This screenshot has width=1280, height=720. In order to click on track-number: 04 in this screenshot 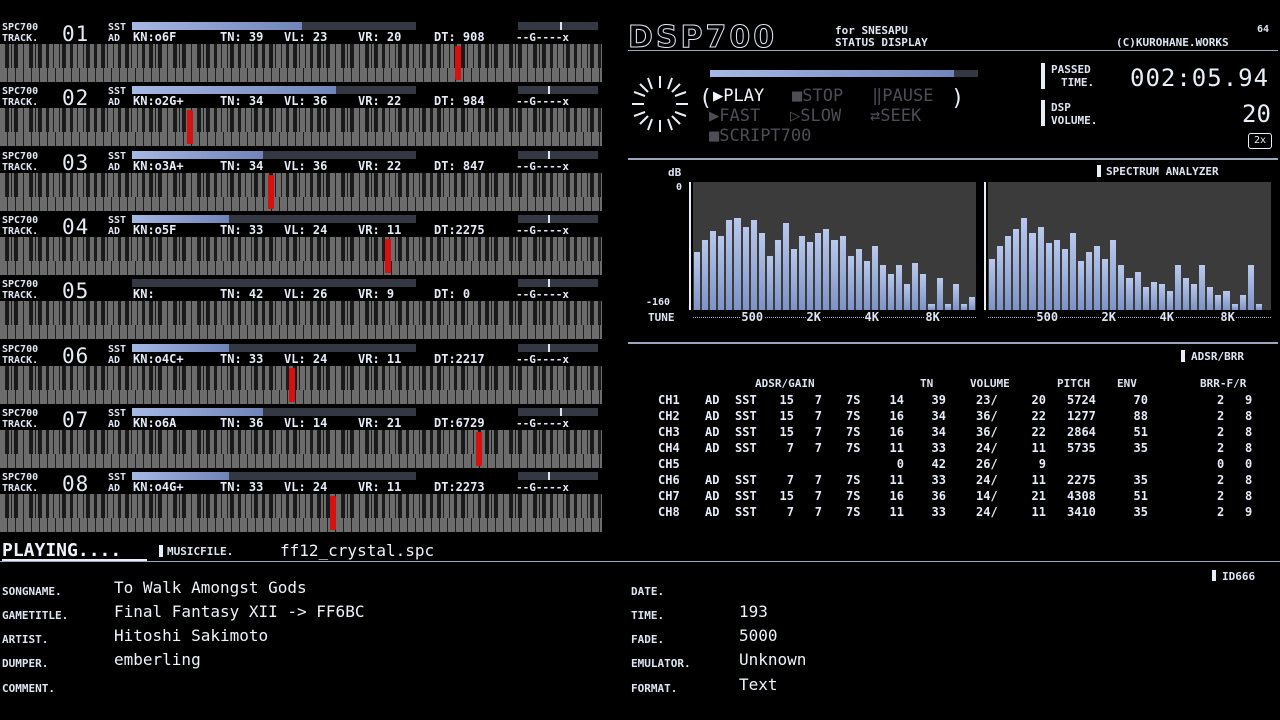, I will do `click(76, 226)`.